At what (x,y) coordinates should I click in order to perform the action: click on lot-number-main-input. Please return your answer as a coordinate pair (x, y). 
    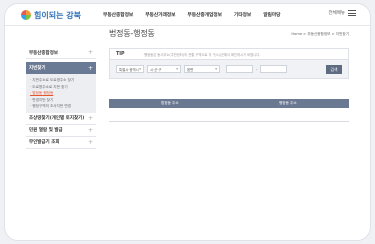
    Looking at the image, I should click on (239, 69).